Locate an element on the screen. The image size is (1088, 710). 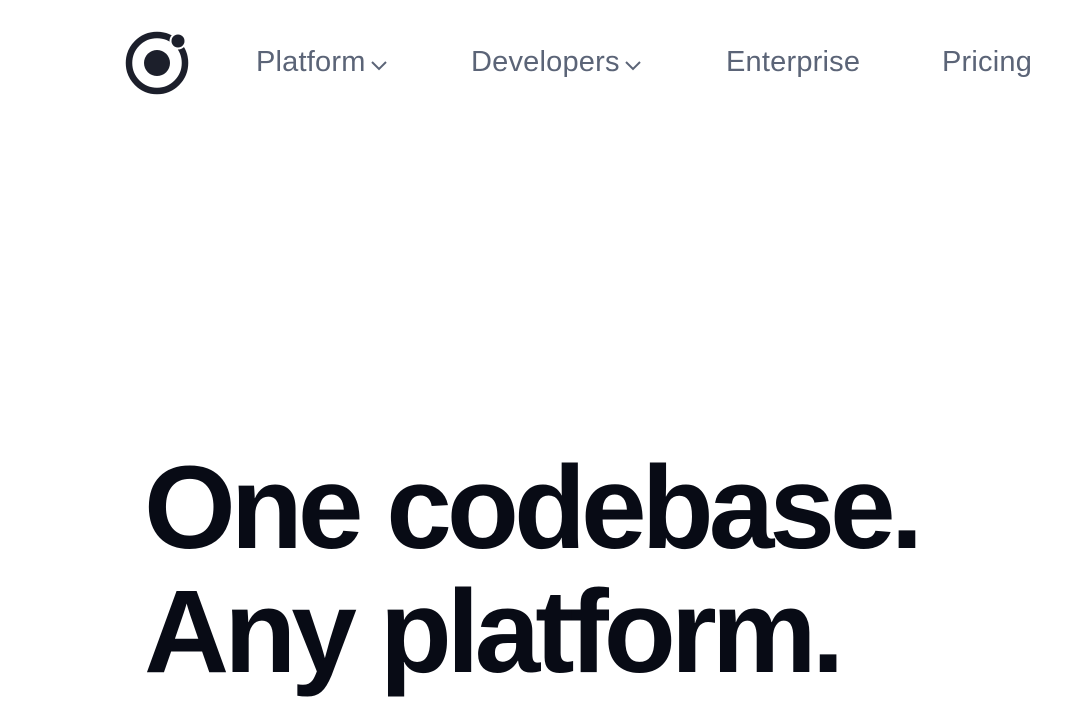
nav-enterprise-label: Enterprise is located at coordinates (793, 61).